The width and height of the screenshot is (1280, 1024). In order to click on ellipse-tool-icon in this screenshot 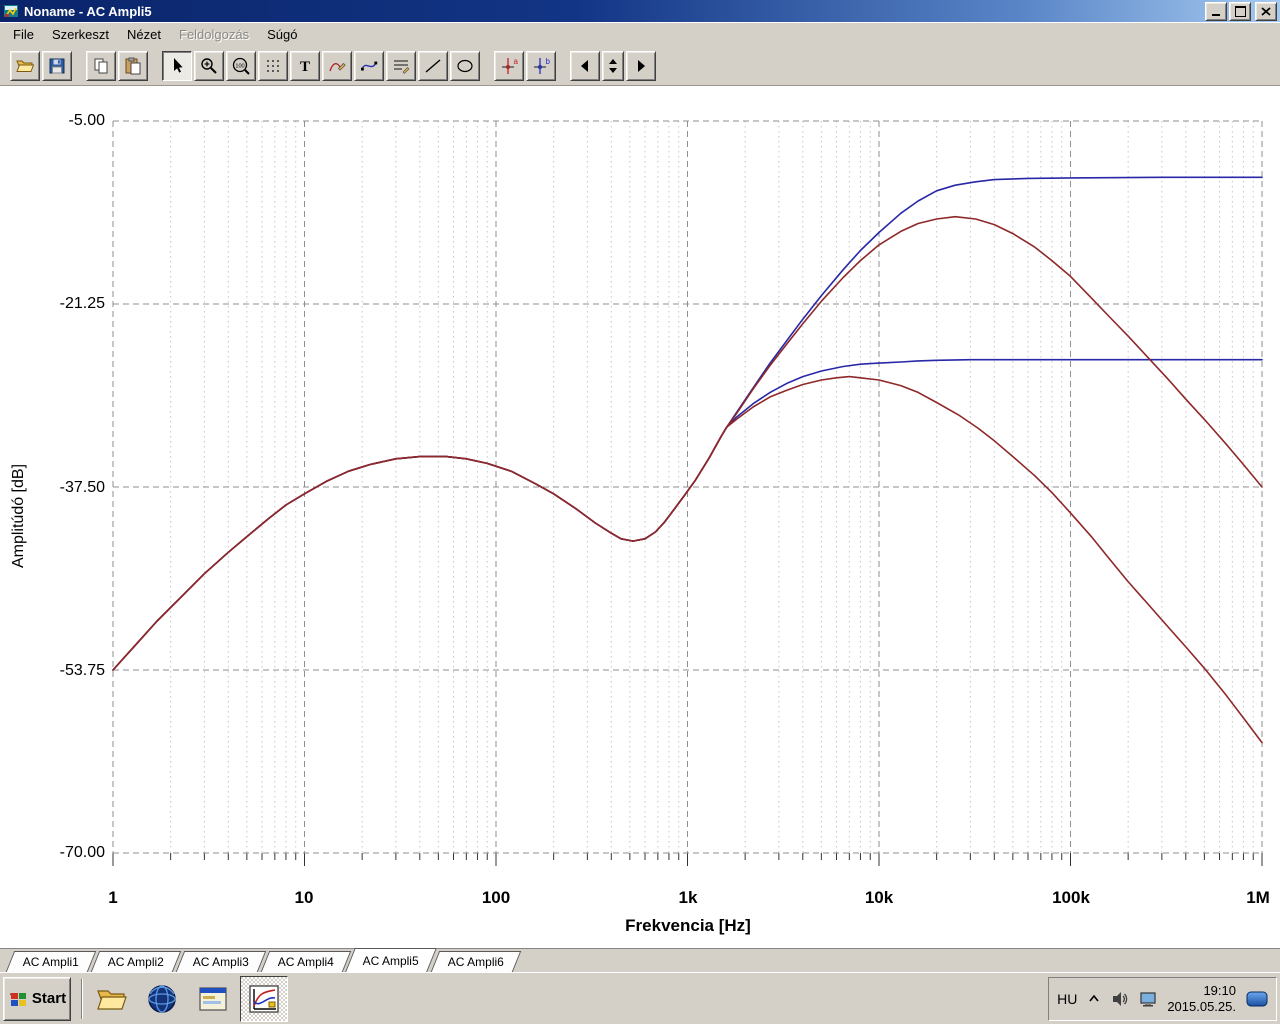, I will do `click(465, 65)`.